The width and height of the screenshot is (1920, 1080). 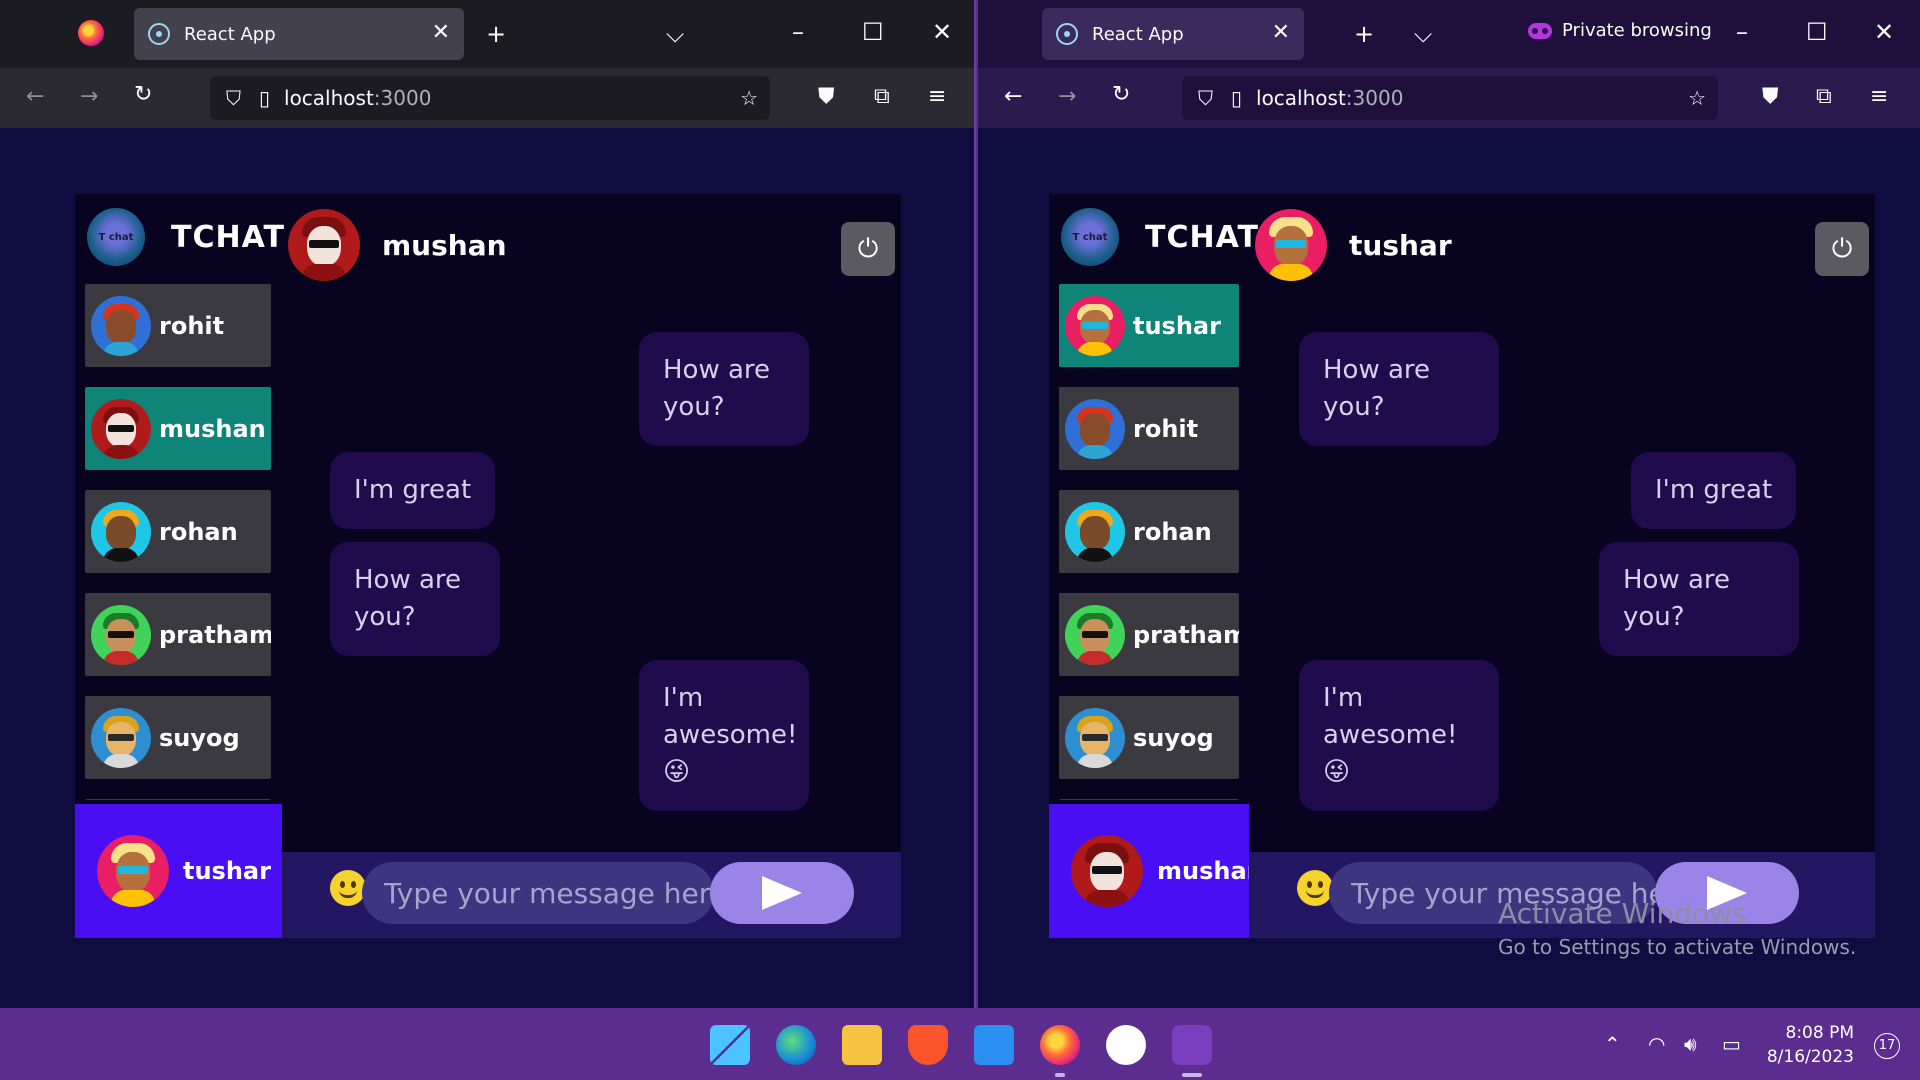 I want to click on contact-item: tushar, so click(x=1149, y=325).